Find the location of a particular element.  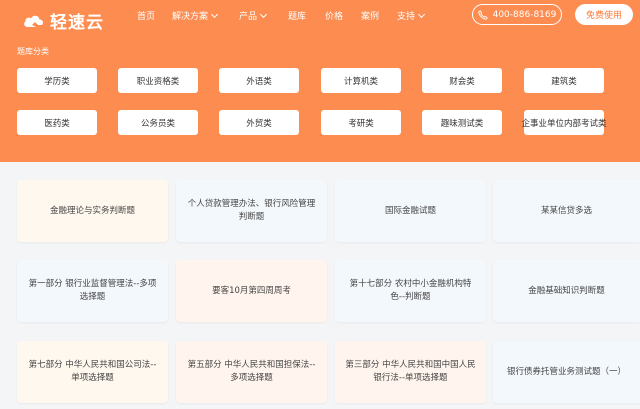

exam-card: 个人贷款管理办法、银行风险管理判断题 is located at coordinates (251, 211).